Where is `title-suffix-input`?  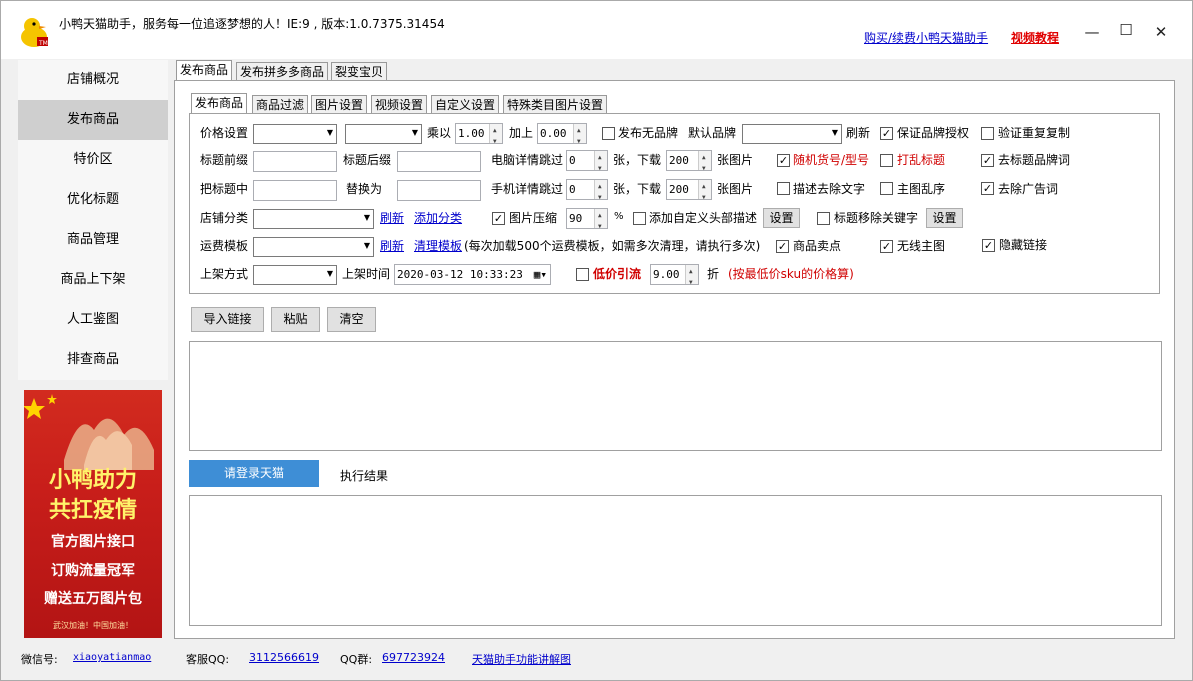 title-suffix-input is located at coordinates (439, 161).